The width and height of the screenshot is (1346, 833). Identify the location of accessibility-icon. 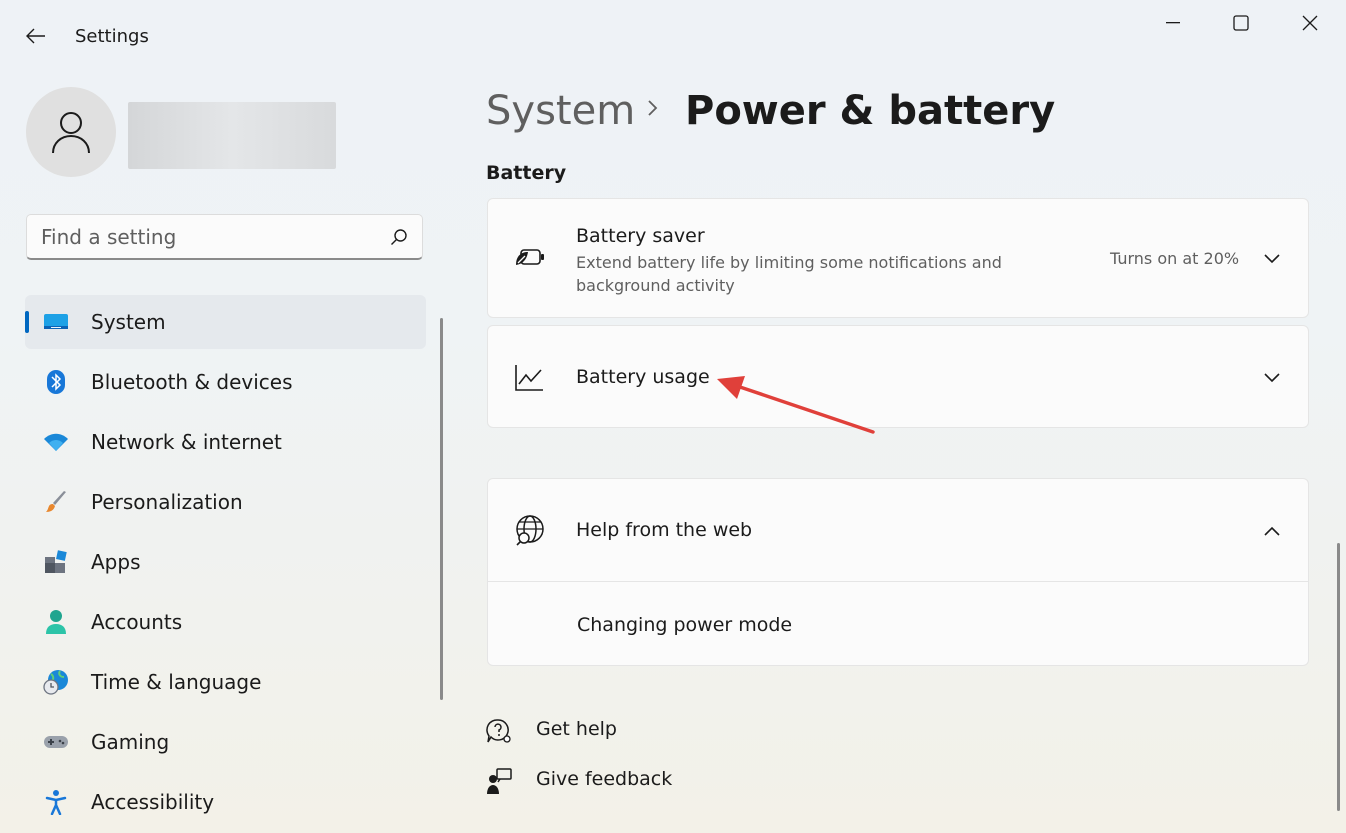
(56, 802).